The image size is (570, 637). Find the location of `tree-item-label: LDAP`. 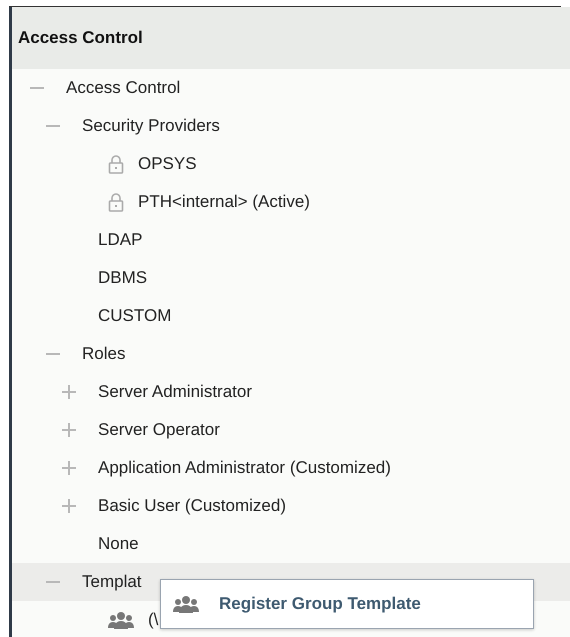

tree-item-label: LDAP is located at coordinates (120, 240).